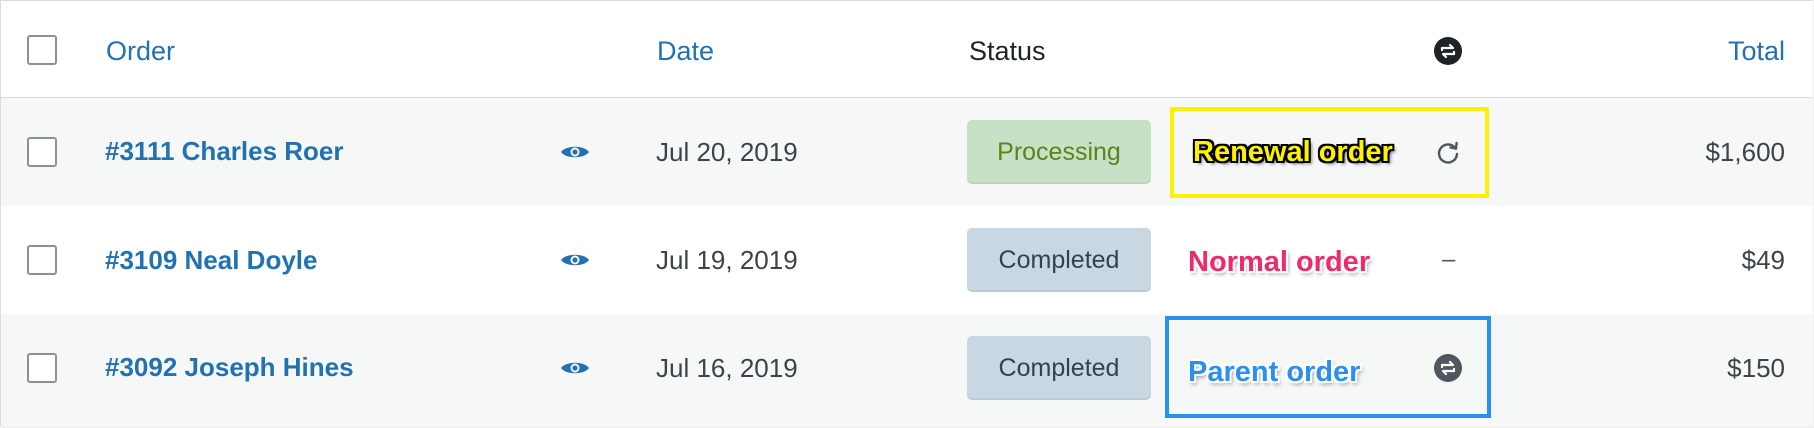 This screenshot has height=428, width=1814. I want to click on total-column-header: Total, so click(1756, 51).